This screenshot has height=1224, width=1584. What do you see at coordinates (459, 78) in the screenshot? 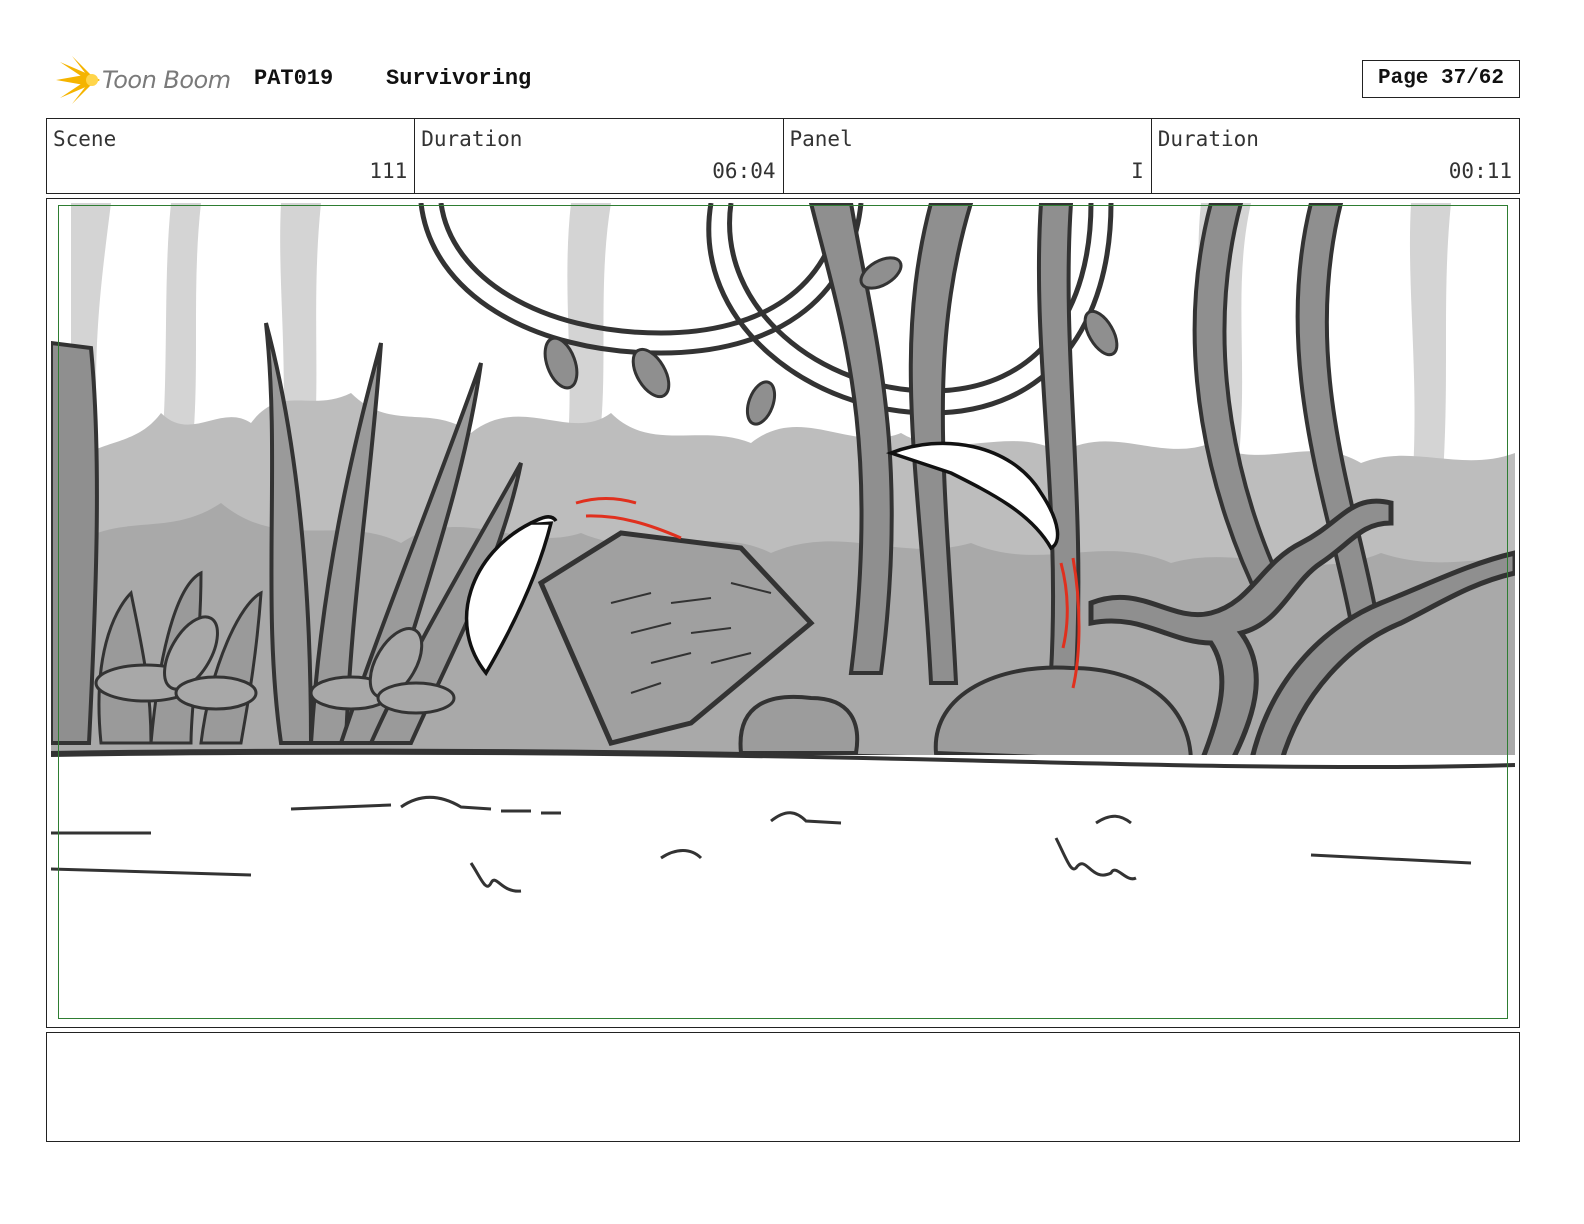
I see `production-title: Survivoring` at bounding box center [459, 78].